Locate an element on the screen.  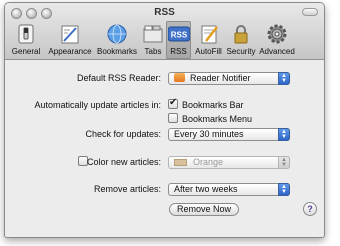
toolbar-item-tabs: Tabs is located at coordinates (153, 40).